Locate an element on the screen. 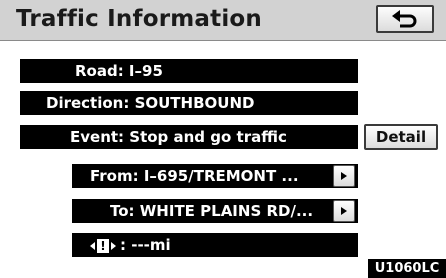 The image size is (446, 278). event-bar: Event: Stop and go traffic is located at coordinates (189, 137).